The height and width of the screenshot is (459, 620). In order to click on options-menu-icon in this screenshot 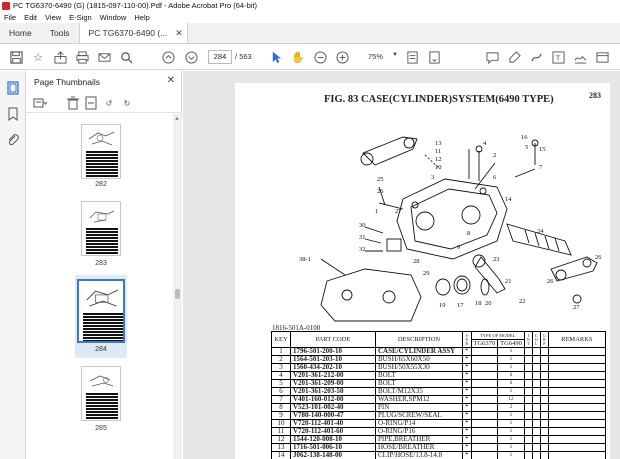, I will do `click(40, 103)`.